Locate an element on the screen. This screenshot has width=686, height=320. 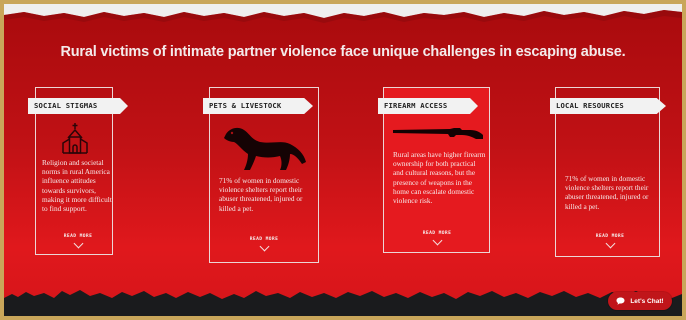
tag-firearm-access: FIREARM ACCESS is located at coordinates (428, 106).